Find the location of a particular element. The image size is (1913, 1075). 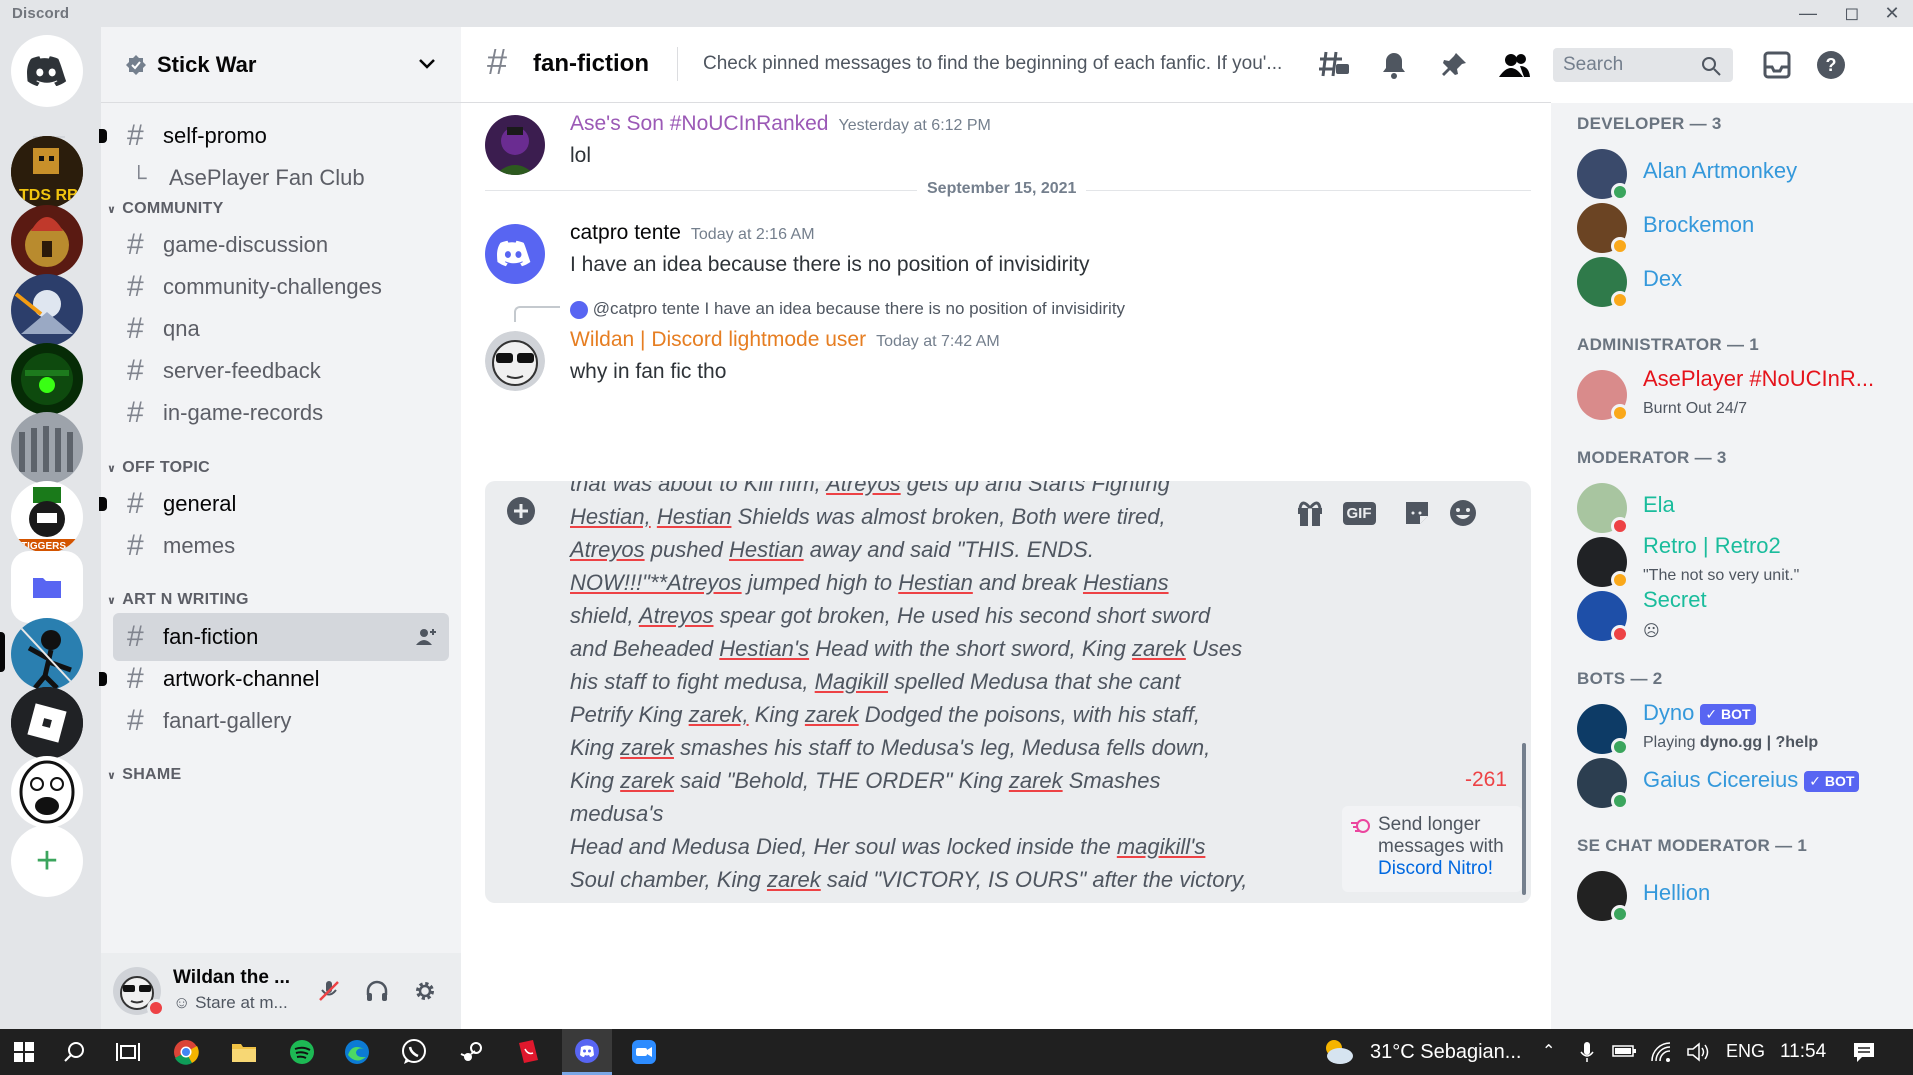

zoom-taskbar-icon is located at coordinates (644, 1052).